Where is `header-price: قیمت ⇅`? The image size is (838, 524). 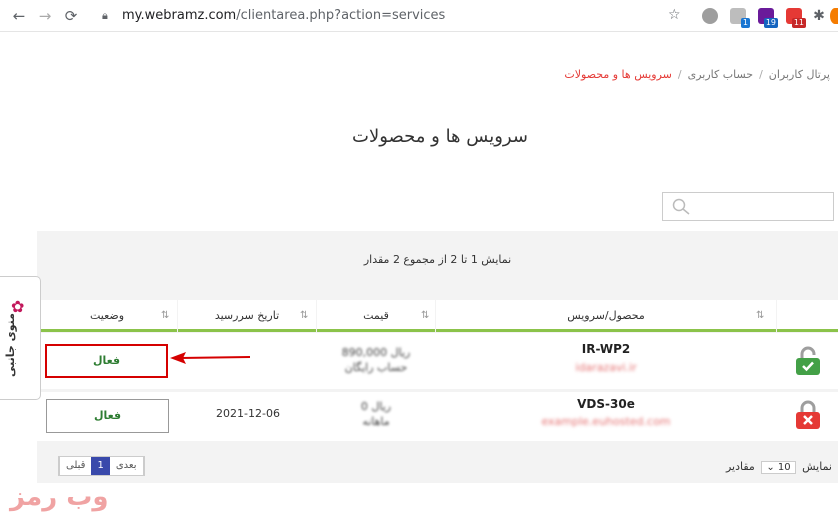 header-price: قیمت ⇅ is located at coordinates (376, 316).